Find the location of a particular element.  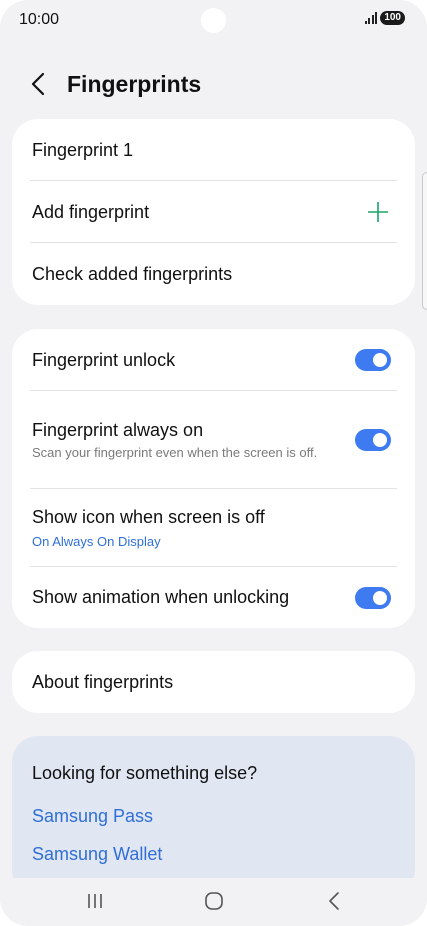

status-icons: 100 is located at coordinates (384, 18).